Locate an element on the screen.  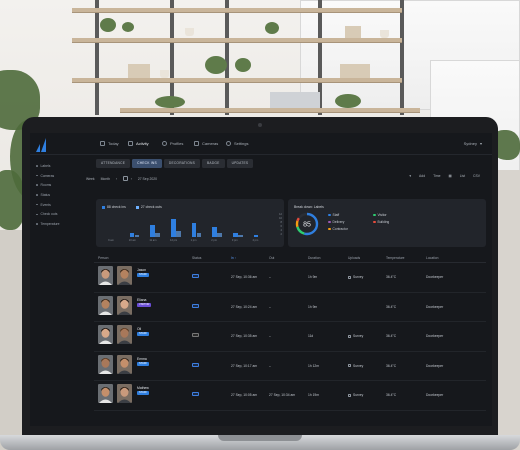
y-tick-label: 4 is located at coordinates (281, 230).